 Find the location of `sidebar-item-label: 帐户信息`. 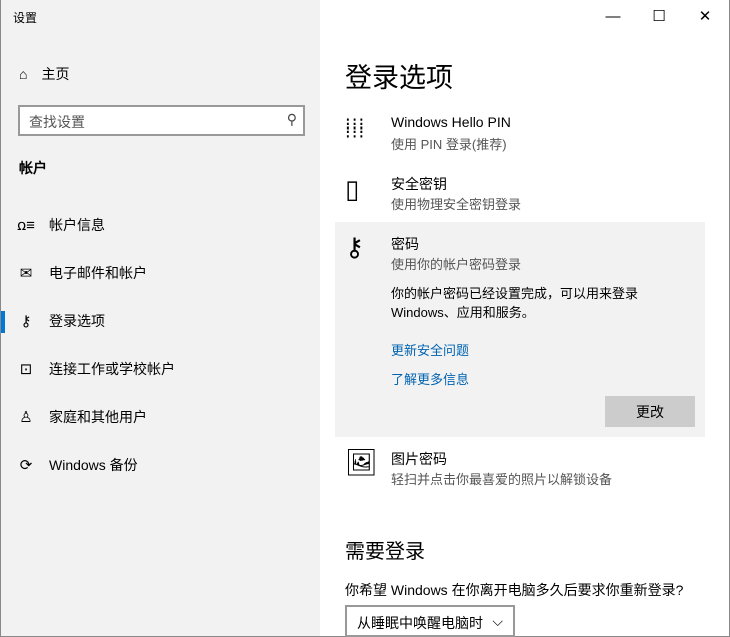

sidebar-item-label: 帐户信息 is located at coordinates (77, 225).